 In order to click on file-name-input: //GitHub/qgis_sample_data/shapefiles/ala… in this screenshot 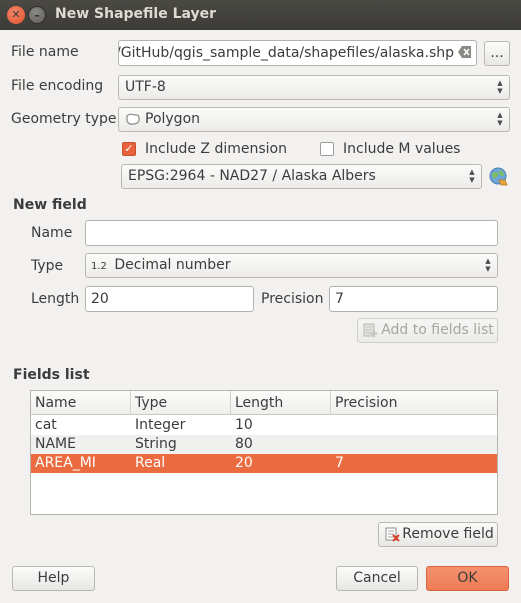, I will do `click(297, 53)`.